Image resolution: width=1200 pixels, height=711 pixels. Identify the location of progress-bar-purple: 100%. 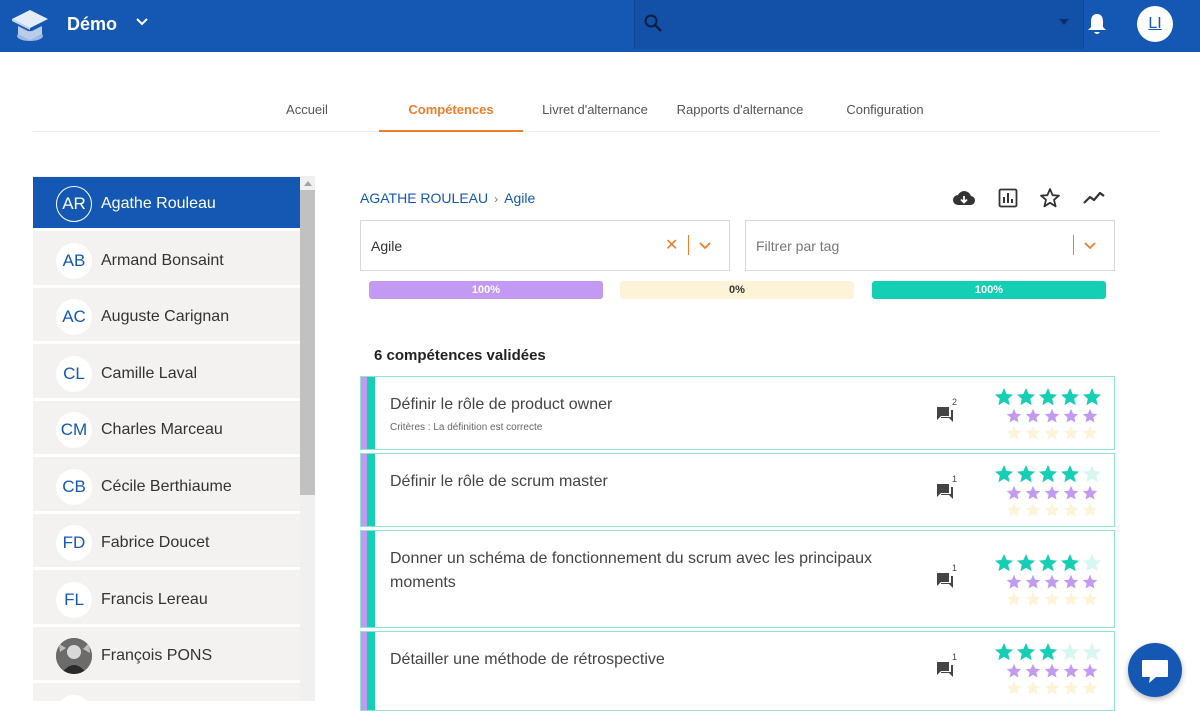
(486, 290).